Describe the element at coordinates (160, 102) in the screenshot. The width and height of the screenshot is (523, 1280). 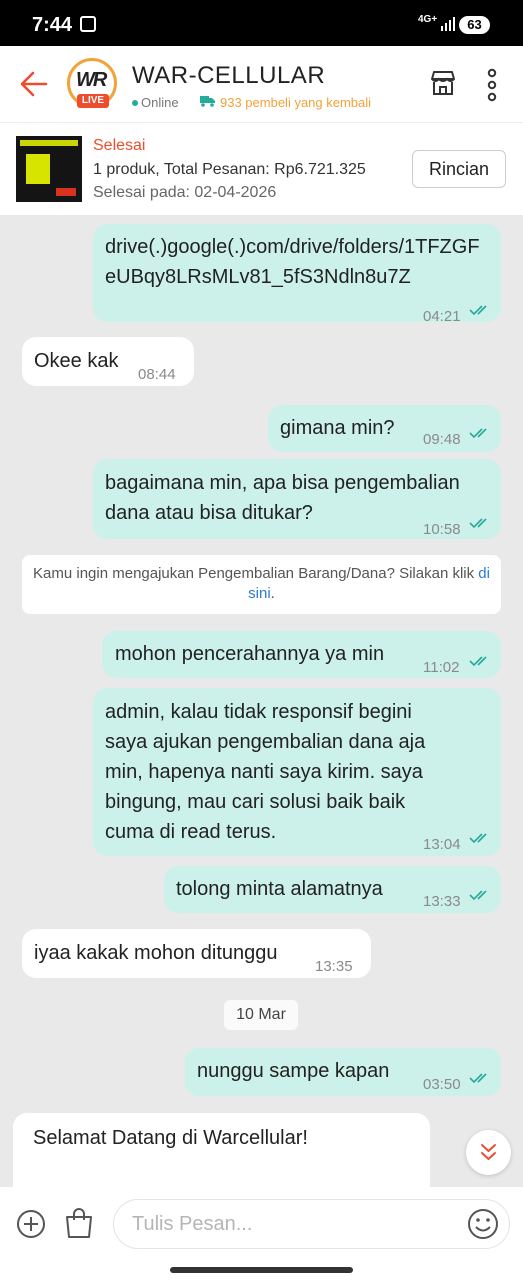
I see `online-status: Online` at that location.